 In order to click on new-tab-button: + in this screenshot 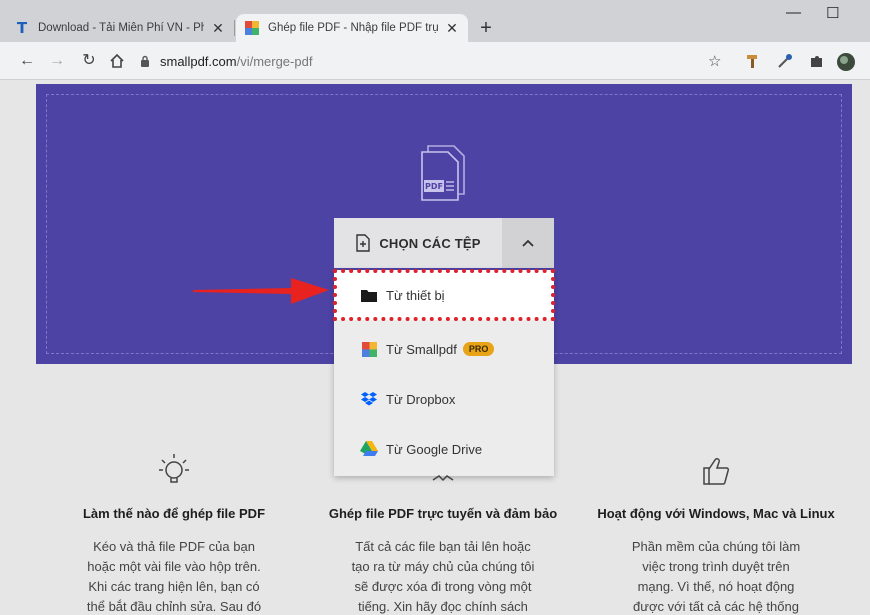, I will do `click(486, 28)`.